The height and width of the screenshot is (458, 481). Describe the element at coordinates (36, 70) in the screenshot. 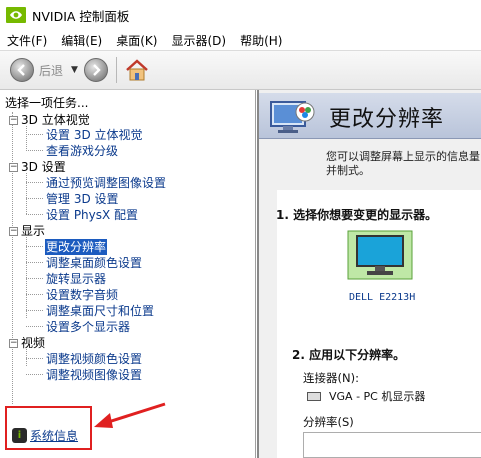

I see `back-button: 后退` at that location.